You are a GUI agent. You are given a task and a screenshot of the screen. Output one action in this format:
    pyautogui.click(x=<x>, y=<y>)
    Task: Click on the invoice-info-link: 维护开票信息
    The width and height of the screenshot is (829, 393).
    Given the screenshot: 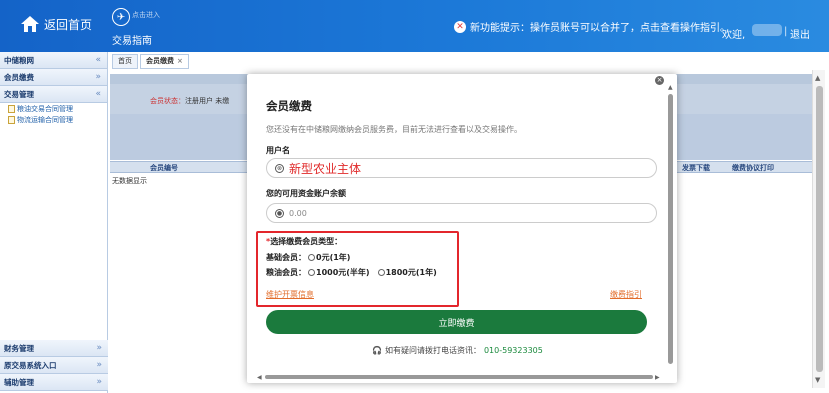 What is the action you would take?
    pyautogui.click(x=290, y=294)
    